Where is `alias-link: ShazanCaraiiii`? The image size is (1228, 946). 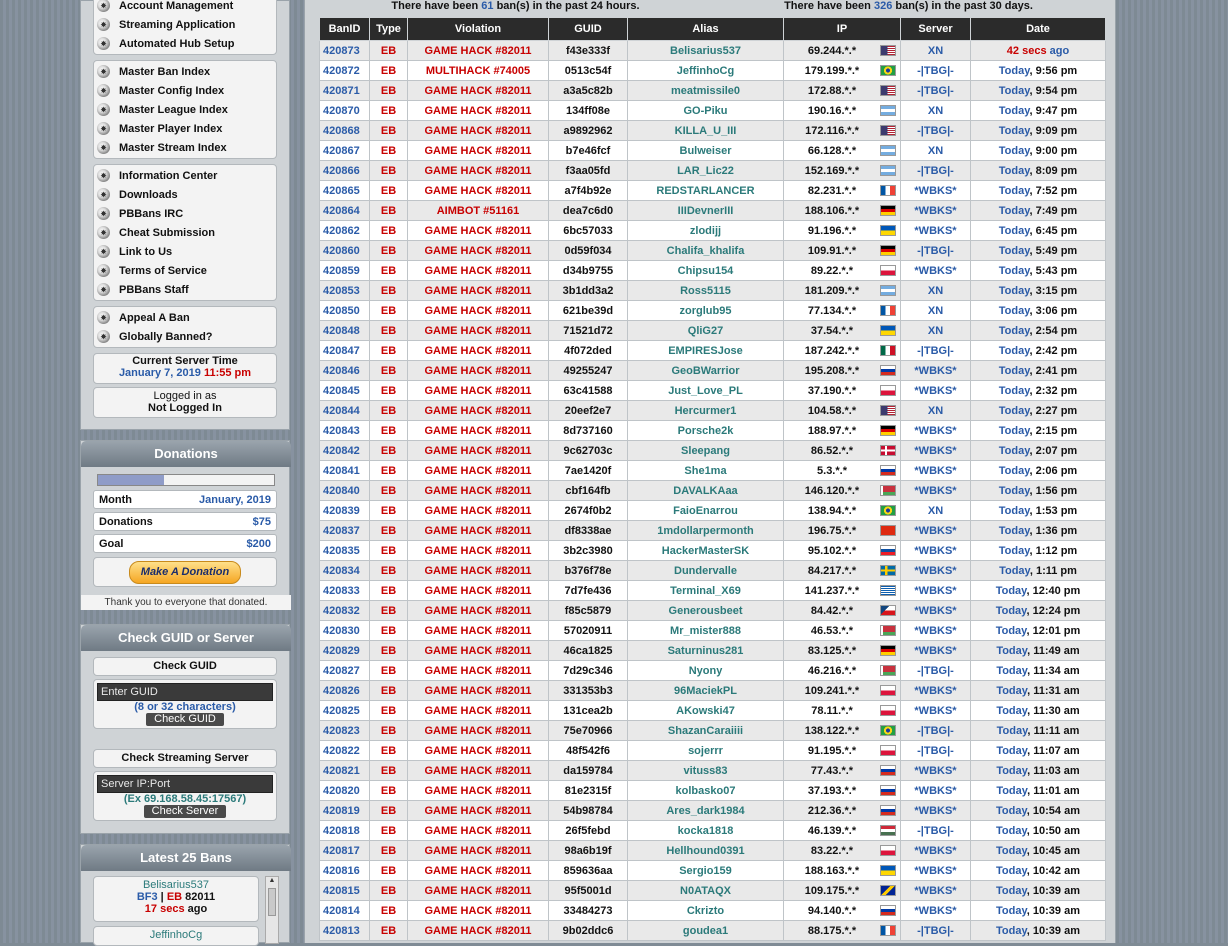
alias-link: ShazanCaraiiii is located at coordinates (705, 730).